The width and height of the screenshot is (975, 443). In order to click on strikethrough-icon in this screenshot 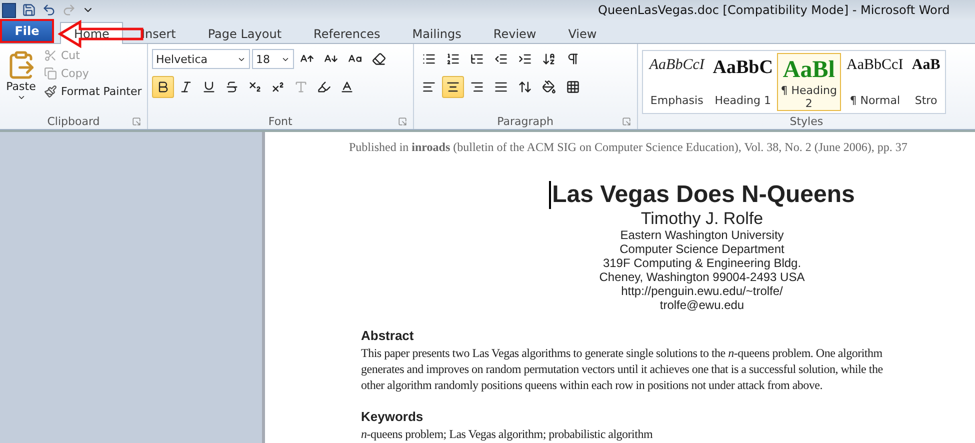, I will do `click(232, 87)`.